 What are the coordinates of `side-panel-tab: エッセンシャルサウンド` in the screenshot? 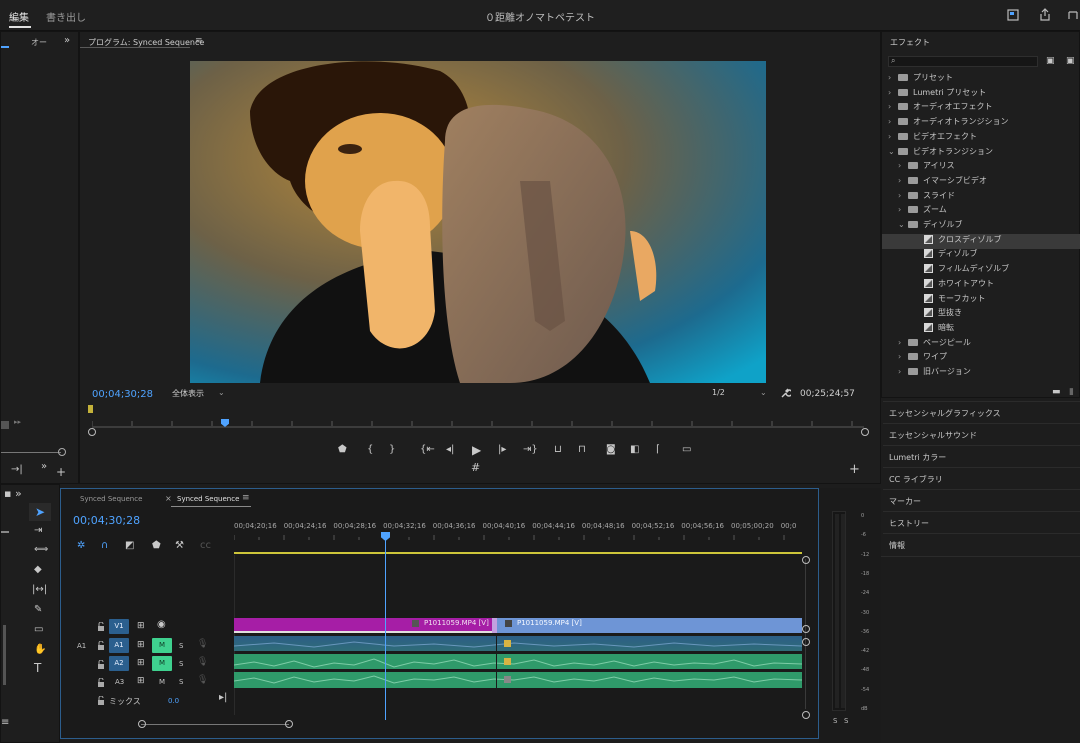 It's located at (981, 433).